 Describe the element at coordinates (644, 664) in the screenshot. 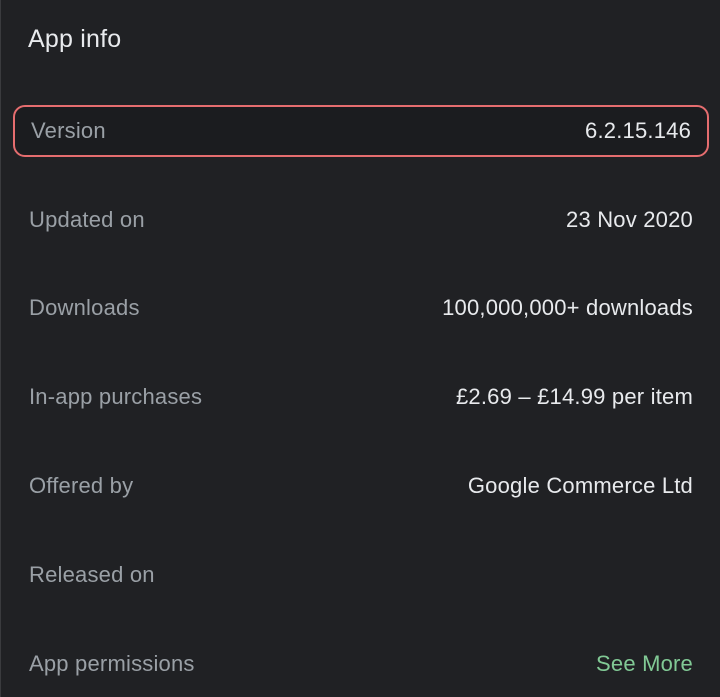

I see `see-more-link: See More` at that location.